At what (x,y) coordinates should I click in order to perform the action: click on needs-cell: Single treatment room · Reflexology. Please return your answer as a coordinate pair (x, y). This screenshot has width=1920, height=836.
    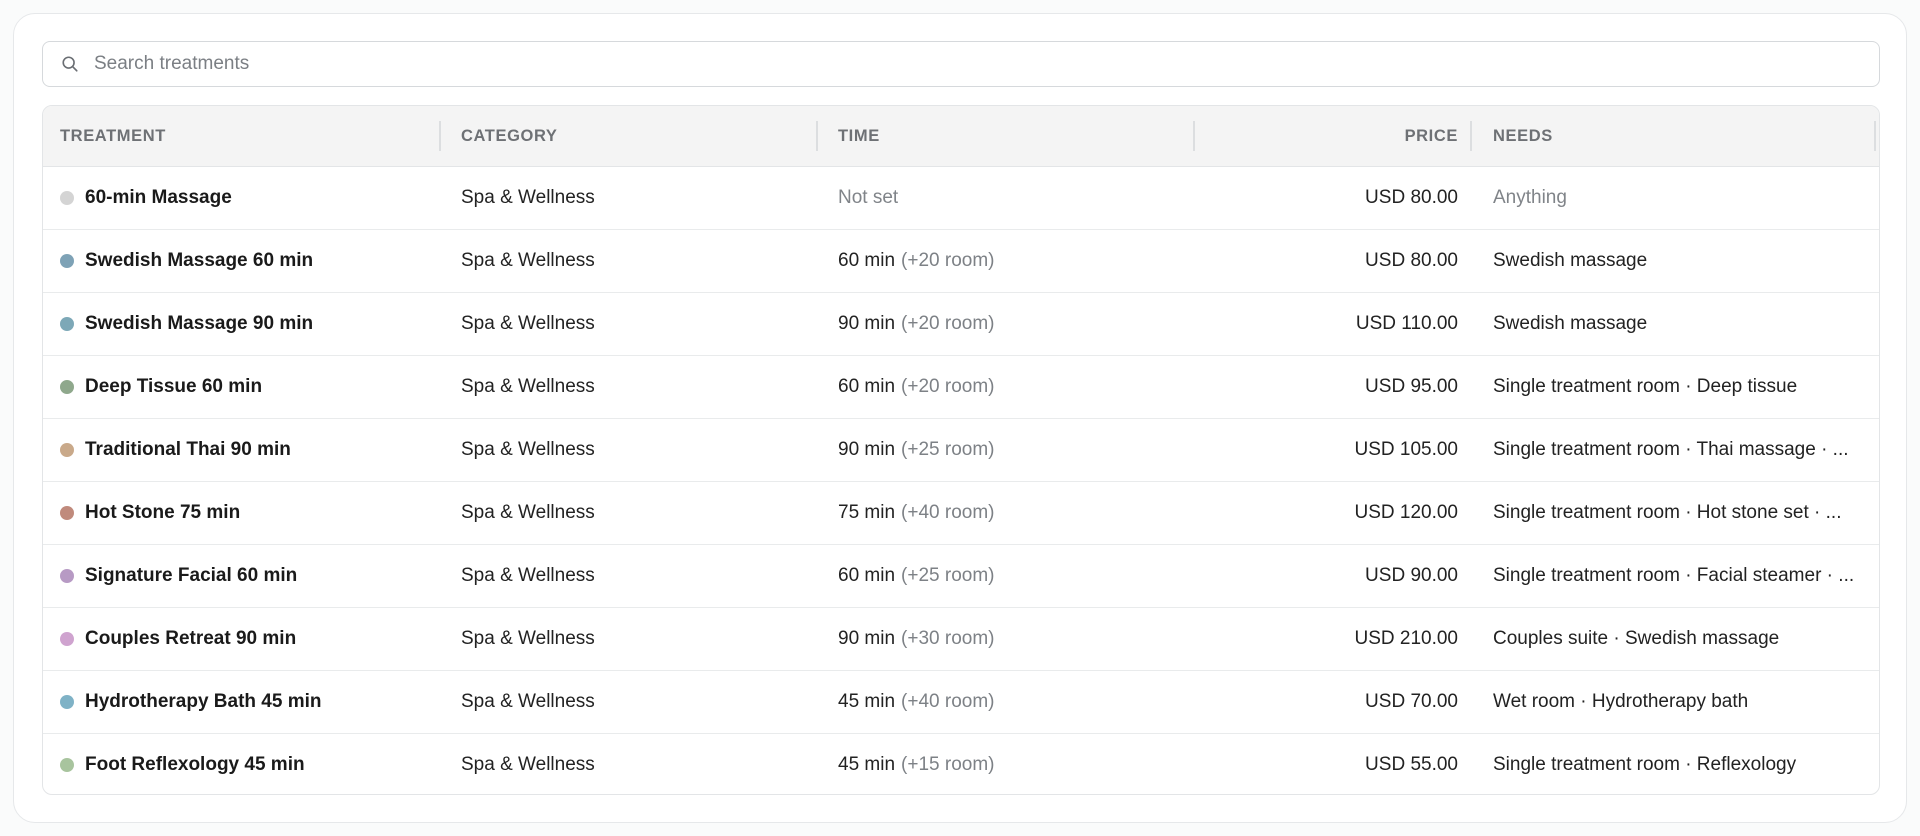
    Looking at the image, I should click on (1645, 764).